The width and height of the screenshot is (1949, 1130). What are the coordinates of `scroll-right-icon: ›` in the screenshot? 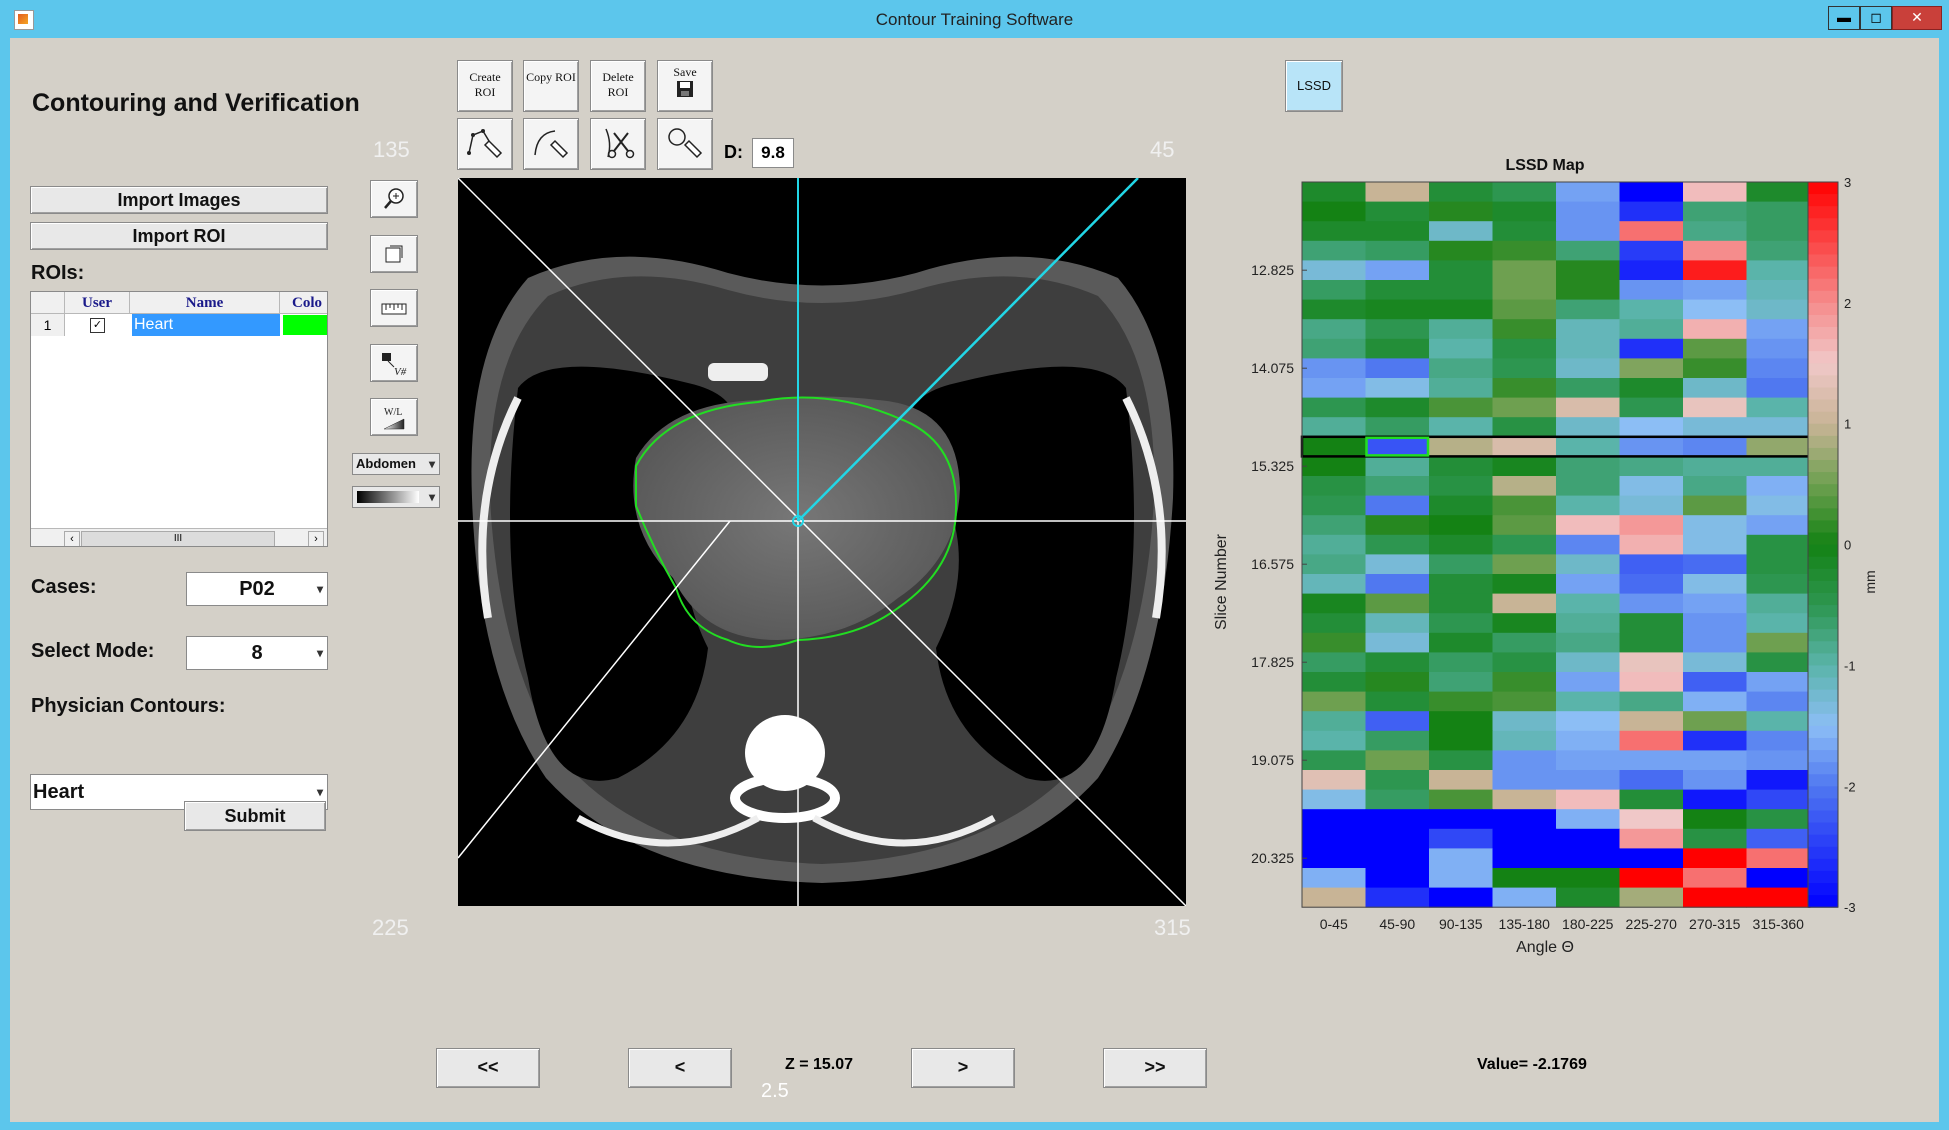 It's located at (316, 538).